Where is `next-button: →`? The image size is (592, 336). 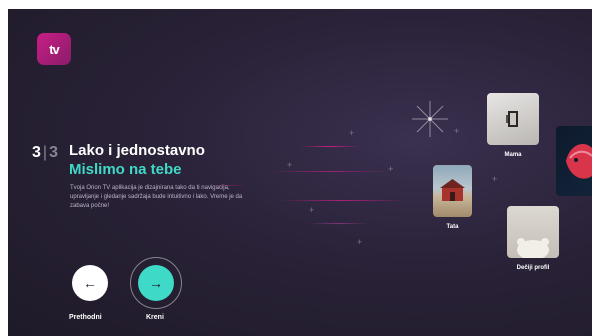
next-button: → is located at coordinates (156, 283).